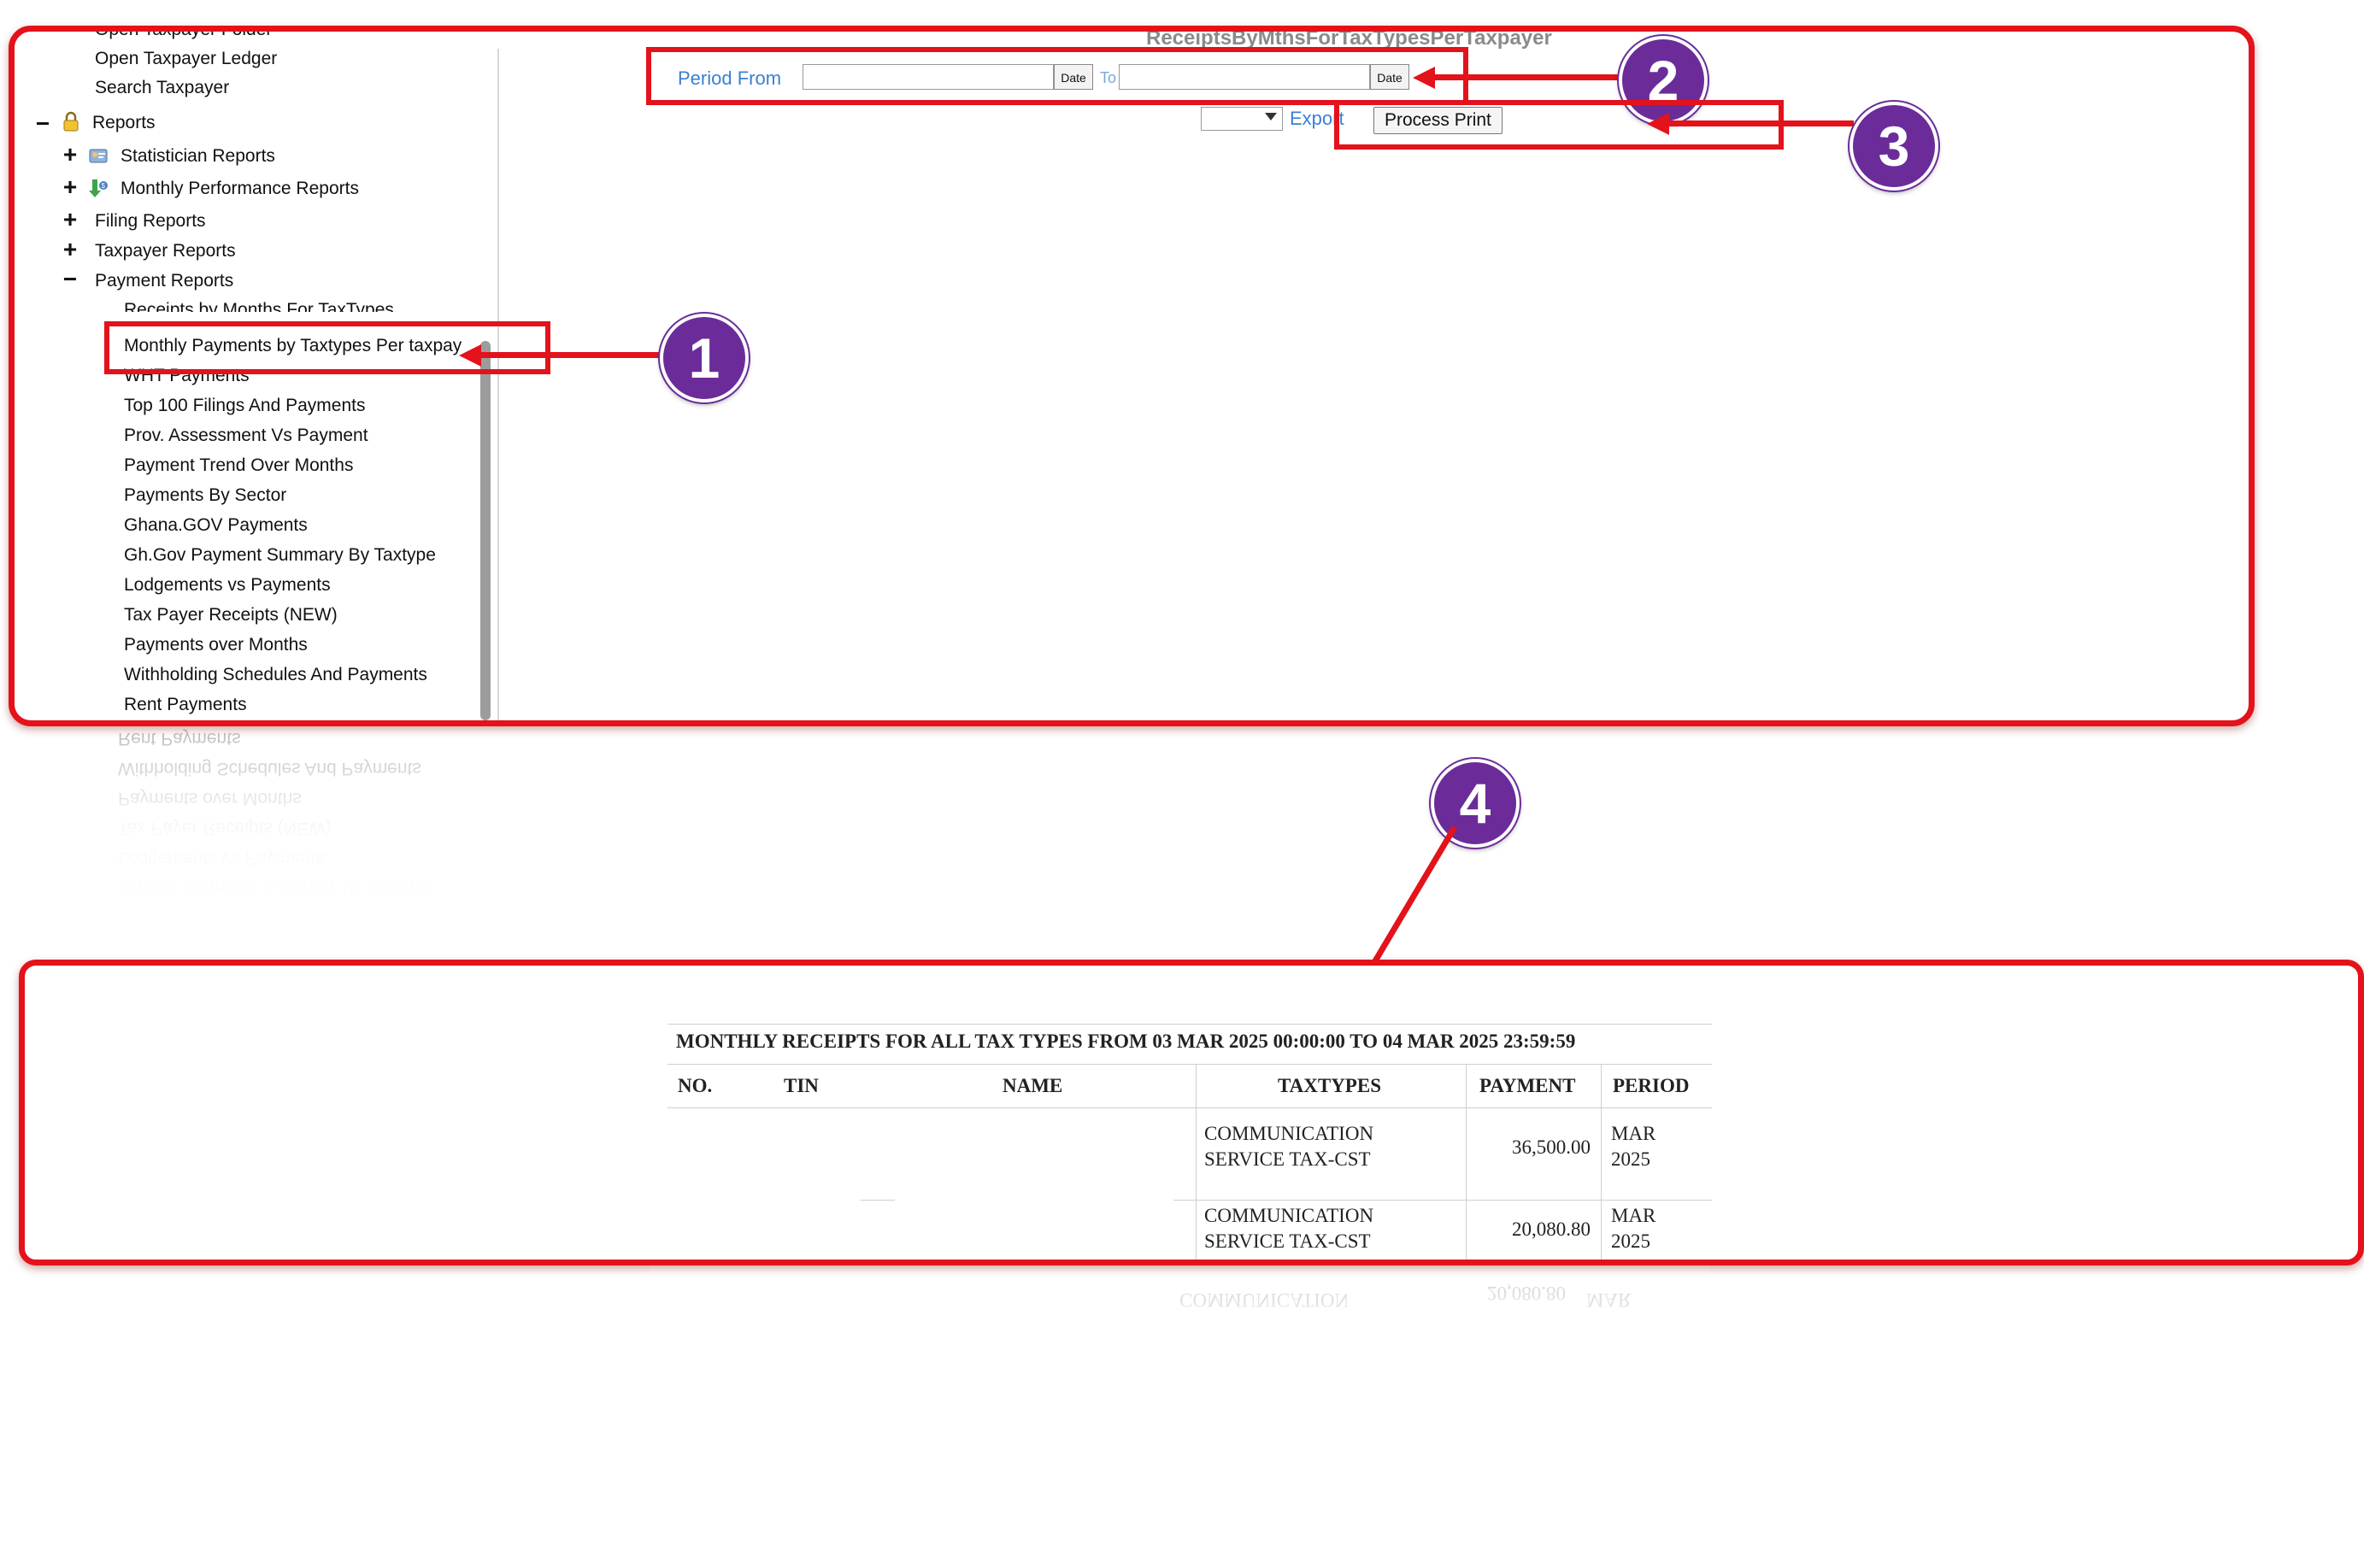 The width and height of the screenshot is (2364, 1568). What do you see at coordinates (280, 555) in the screenshot?
I see `sidebar-item-ghgov-summary: Gh.Gov Payment Summary By Taxtype` at bounding box center [280, 555].